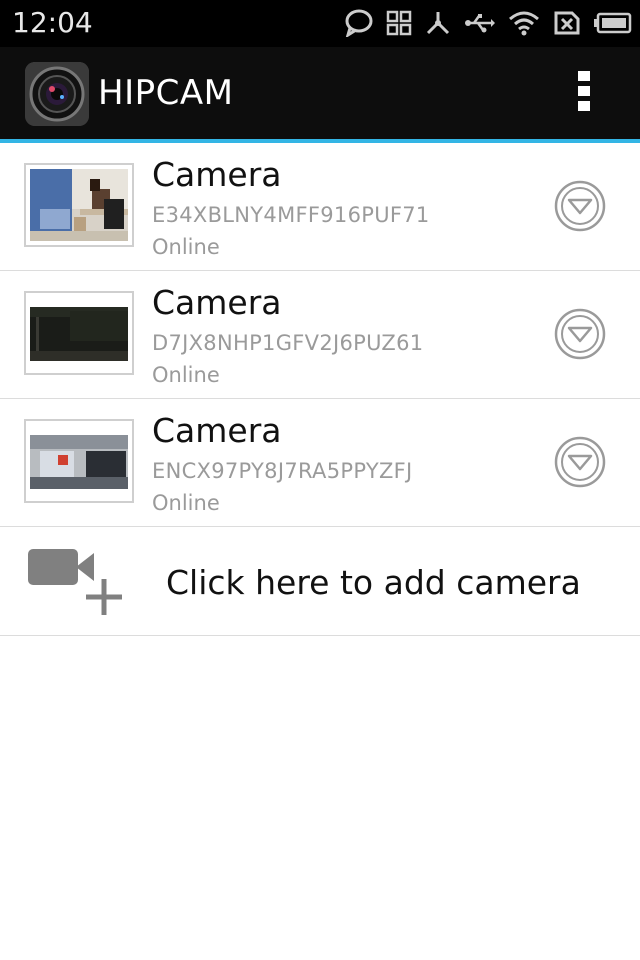  Describe the element at coordinates (282, 471) in the screenshot. I see `camera-id: ENCX97PY8J7RA5PPYZFJ` at that location.